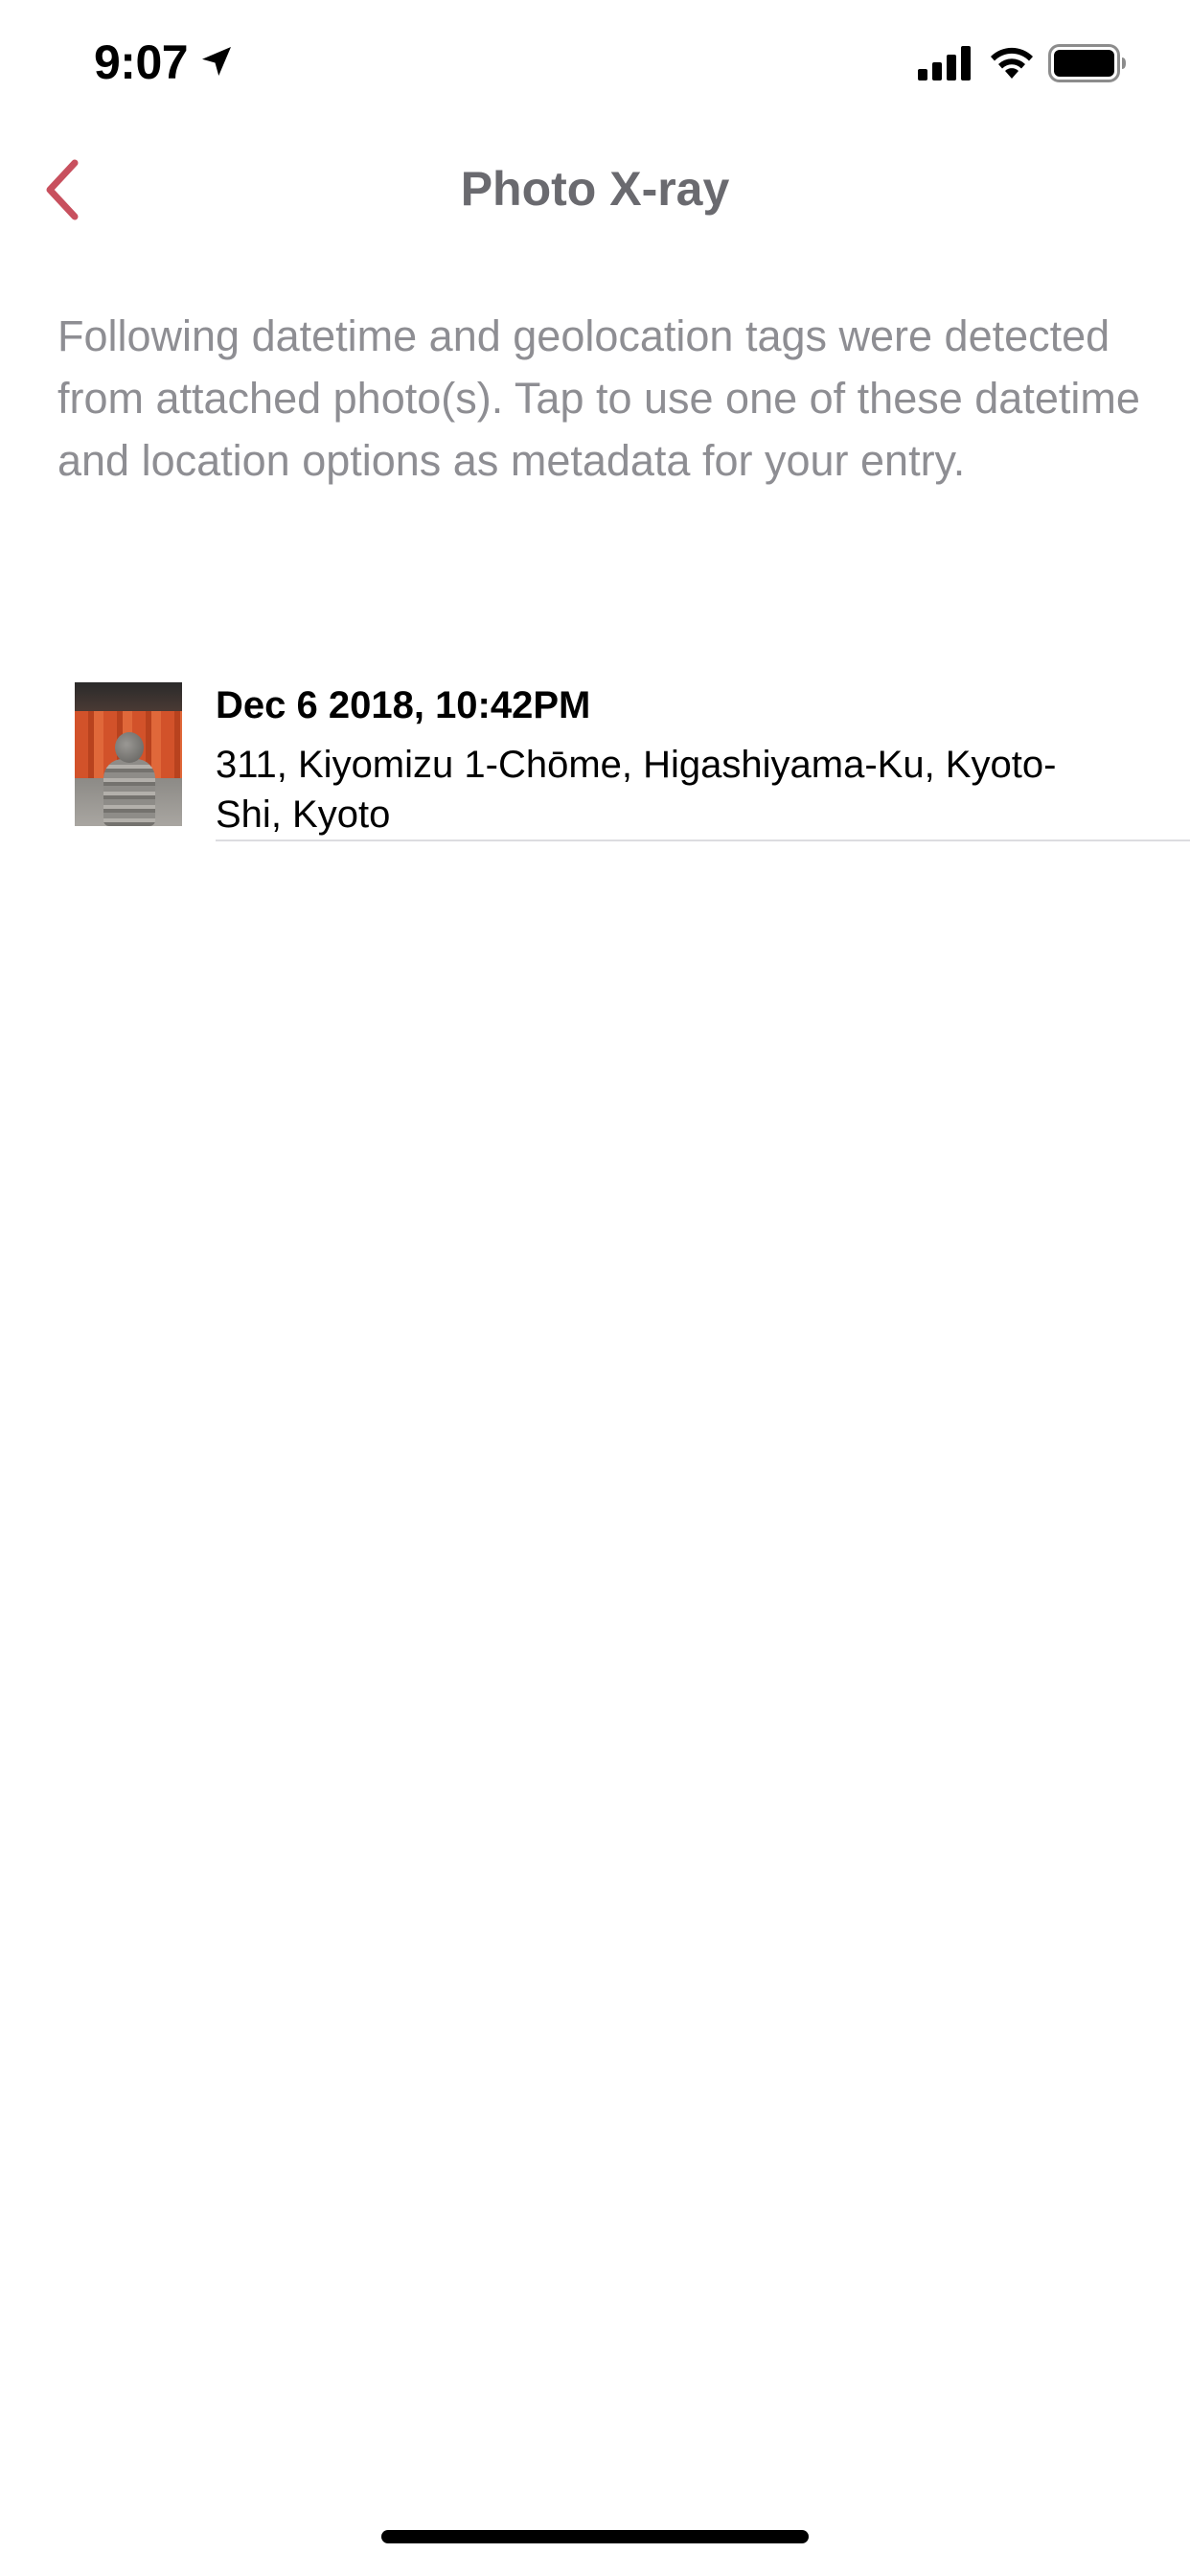  I want to click on option-datetime: Dec 6 2018, 10:42PM, so click(404, 705).